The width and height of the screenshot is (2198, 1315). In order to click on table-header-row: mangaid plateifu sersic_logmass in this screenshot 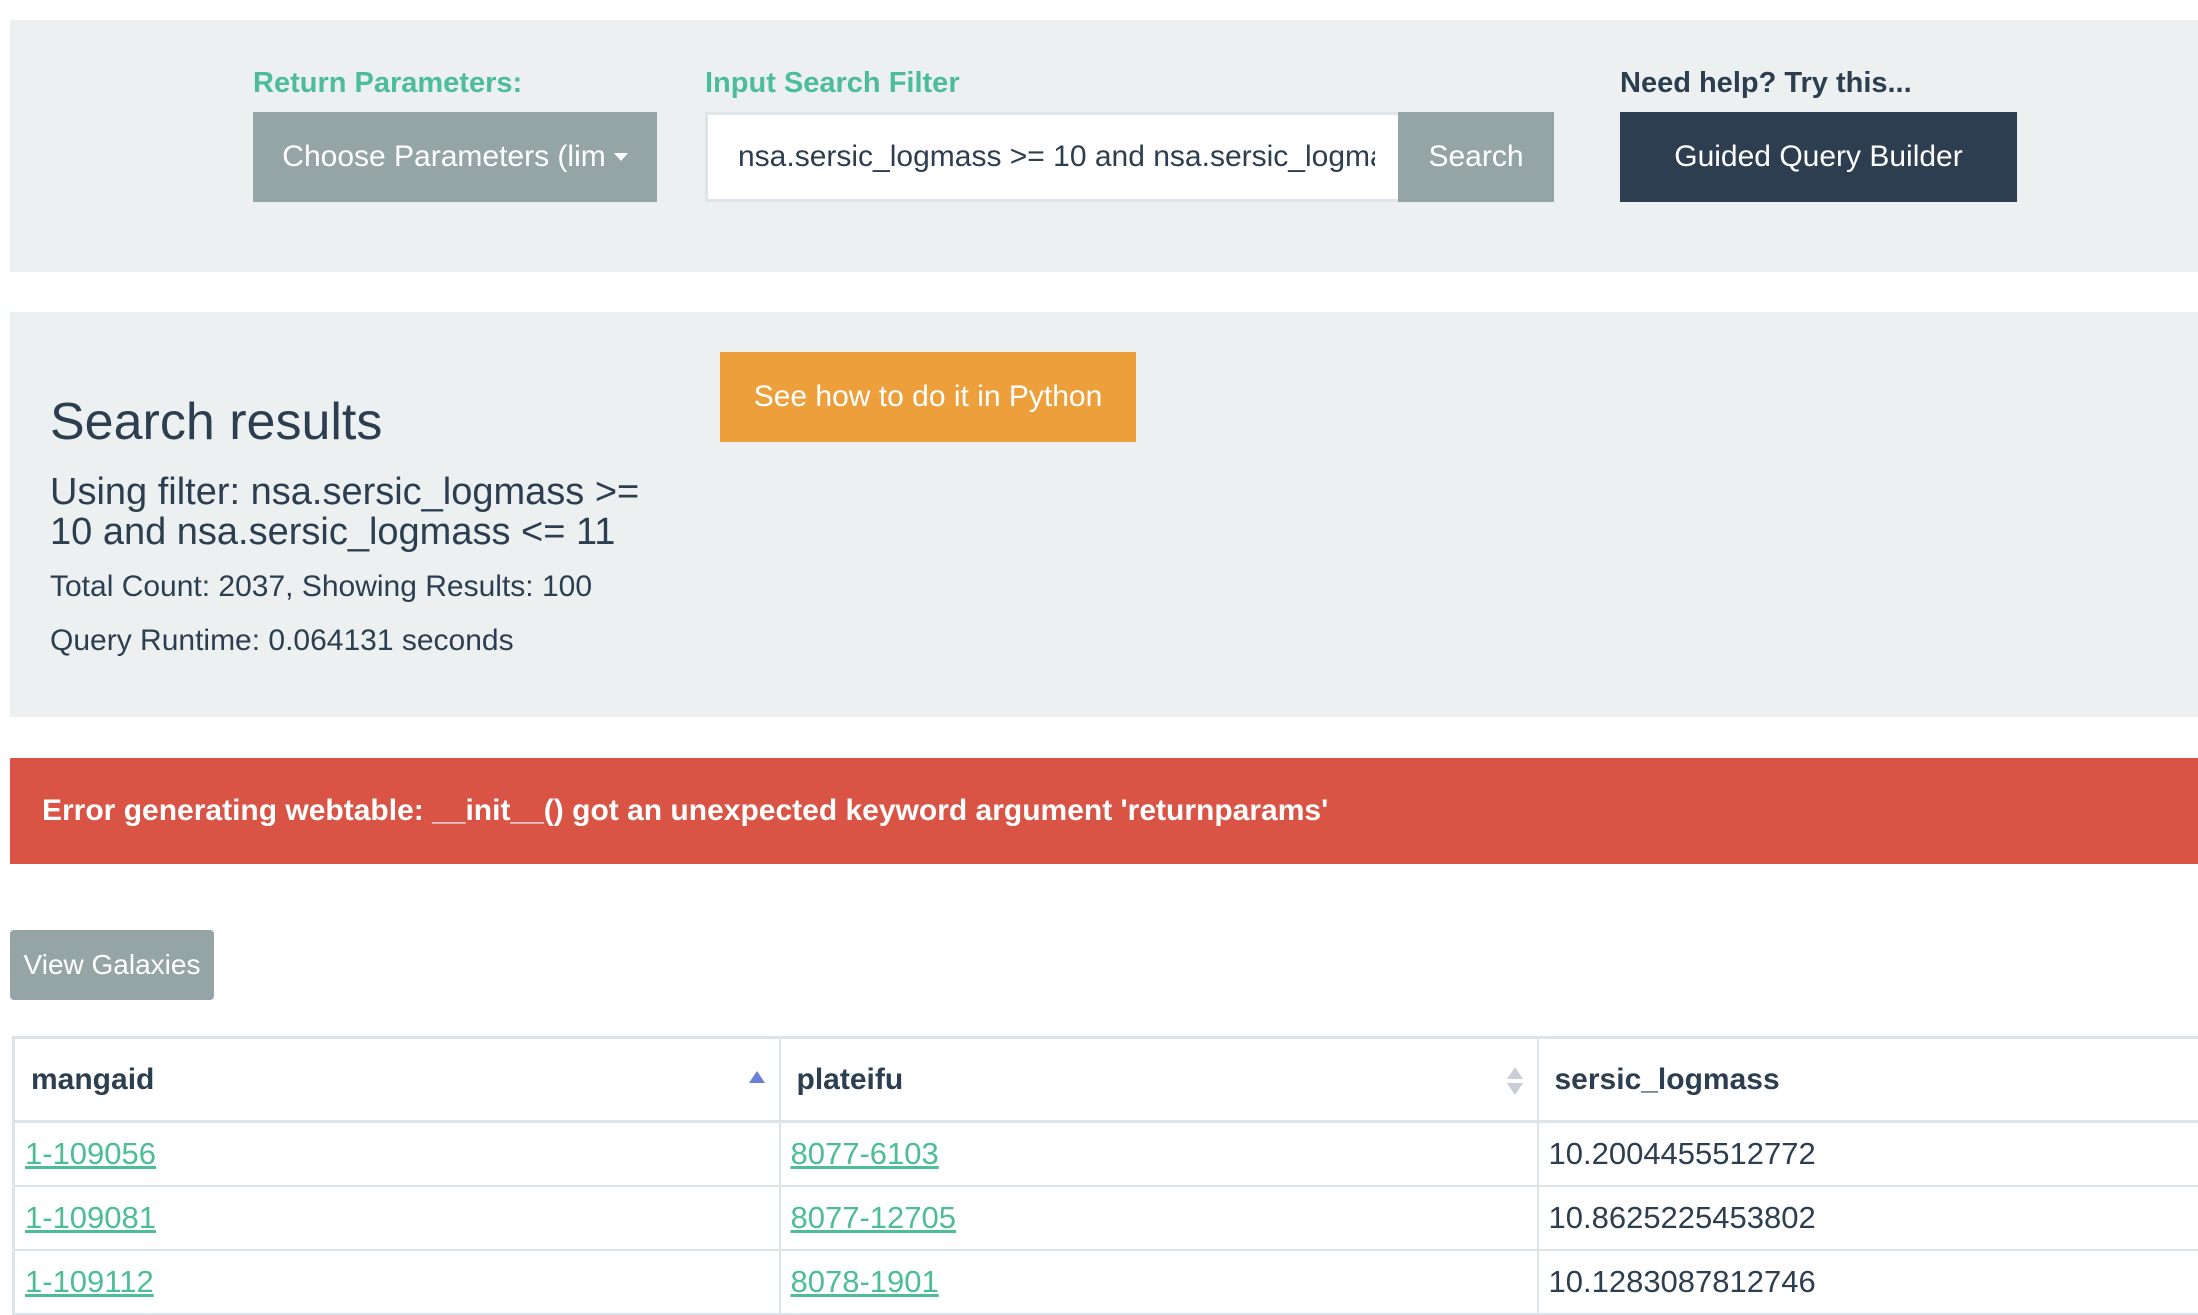, I will do `click(1106, 1080)`.